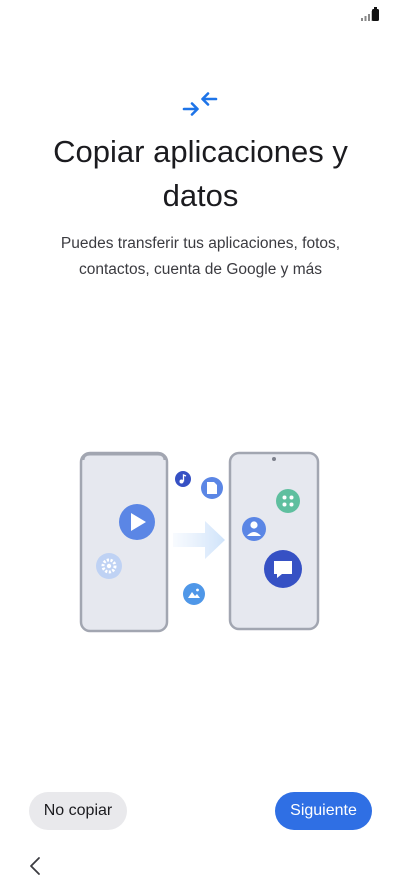 This screenshot has height=892, width=401. I want to click on settings-icon, so click(109, 566).